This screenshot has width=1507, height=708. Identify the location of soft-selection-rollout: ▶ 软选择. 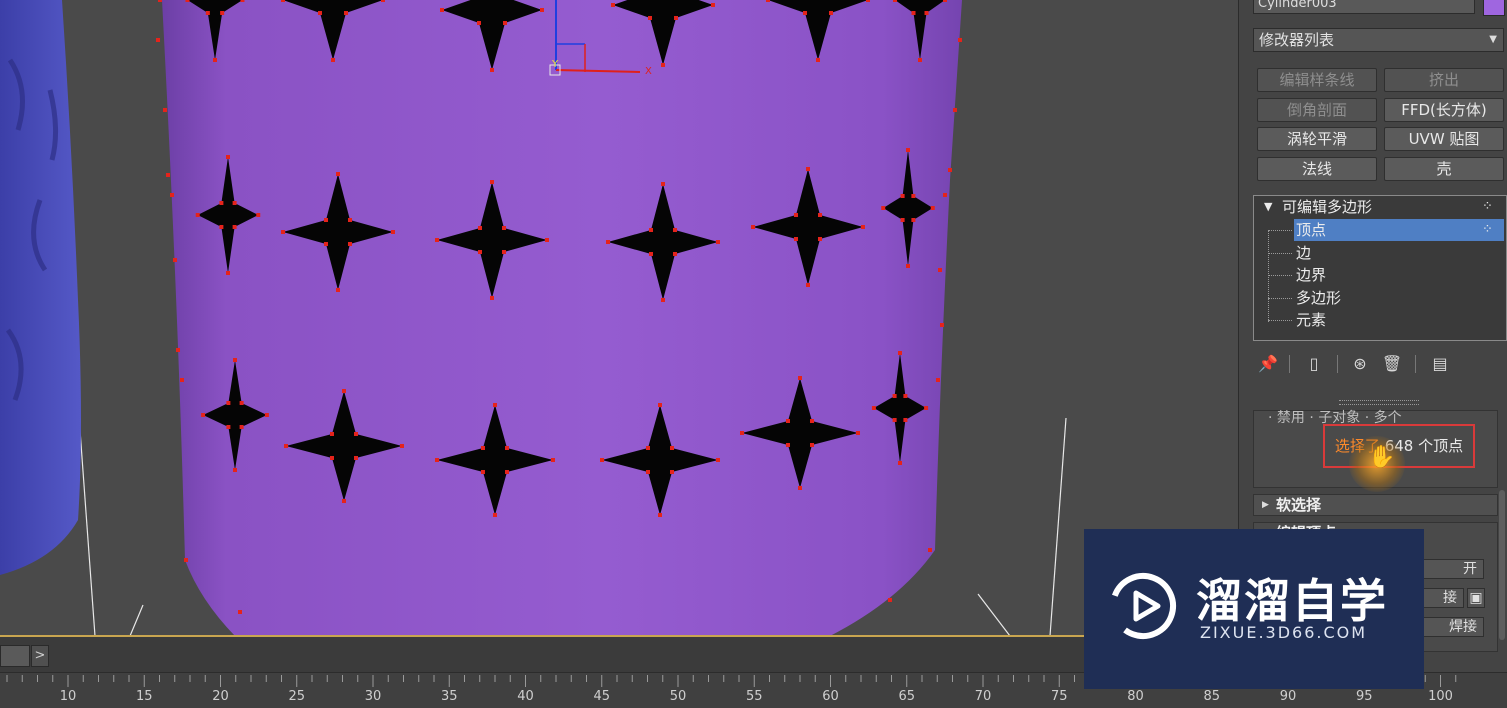
(1375, 505).